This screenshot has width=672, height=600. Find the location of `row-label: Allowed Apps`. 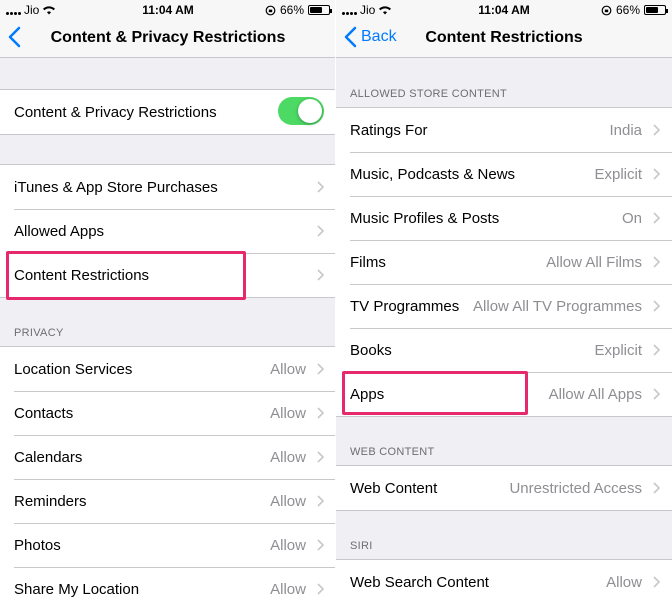

row-label: Allowed Apps is located at coordinates (59, 231).